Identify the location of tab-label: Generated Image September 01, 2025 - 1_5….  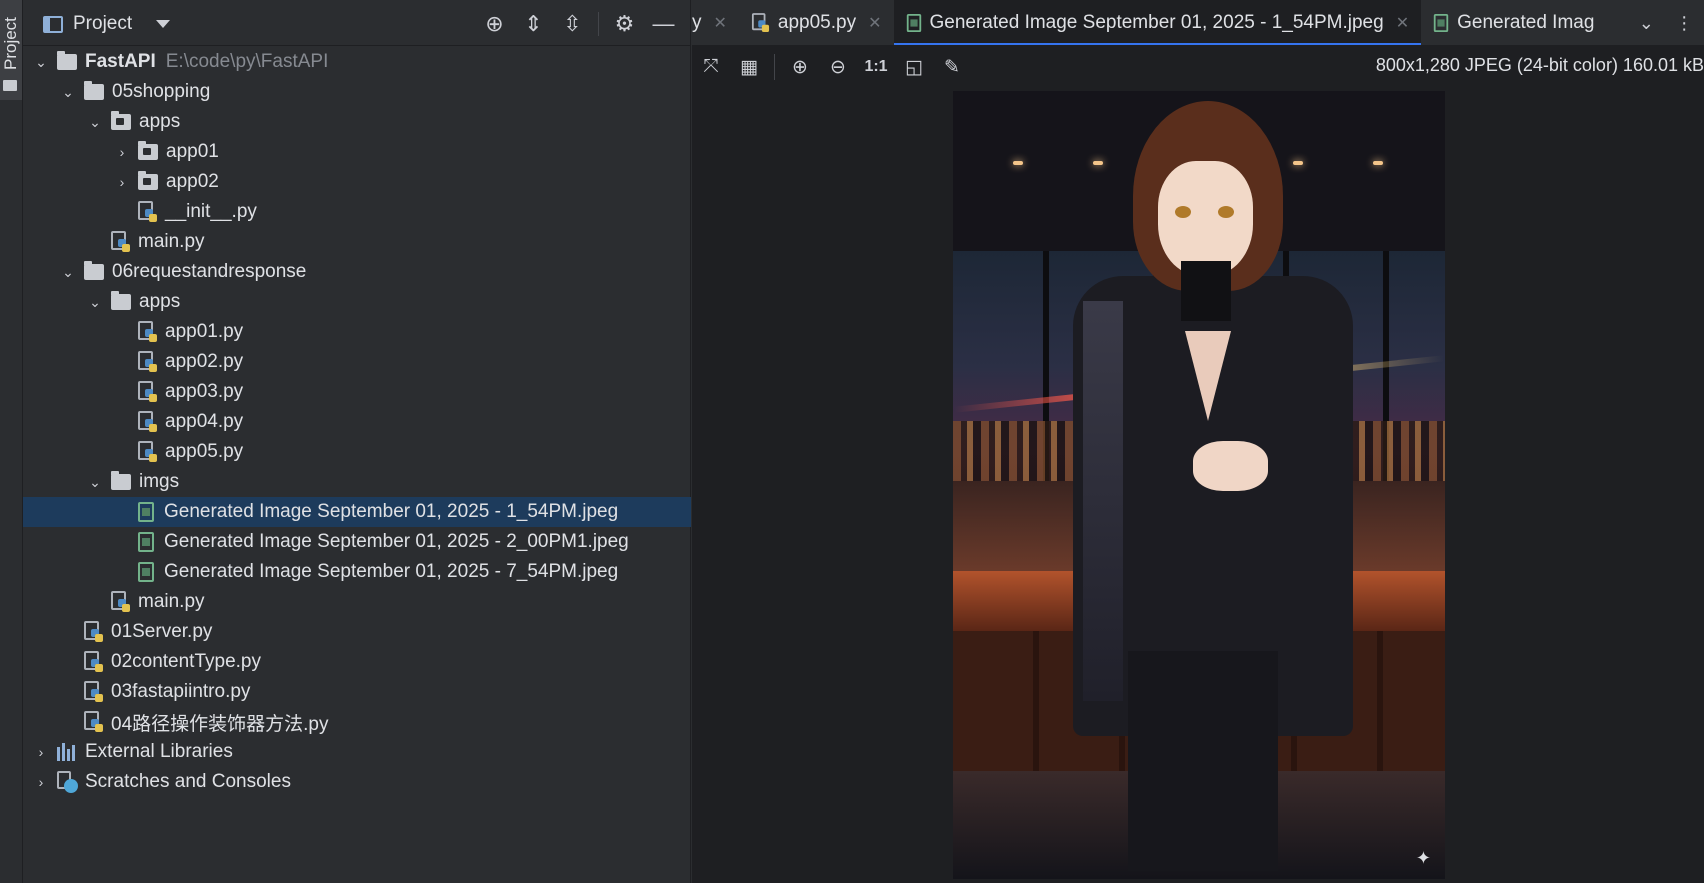
(1156, 22).